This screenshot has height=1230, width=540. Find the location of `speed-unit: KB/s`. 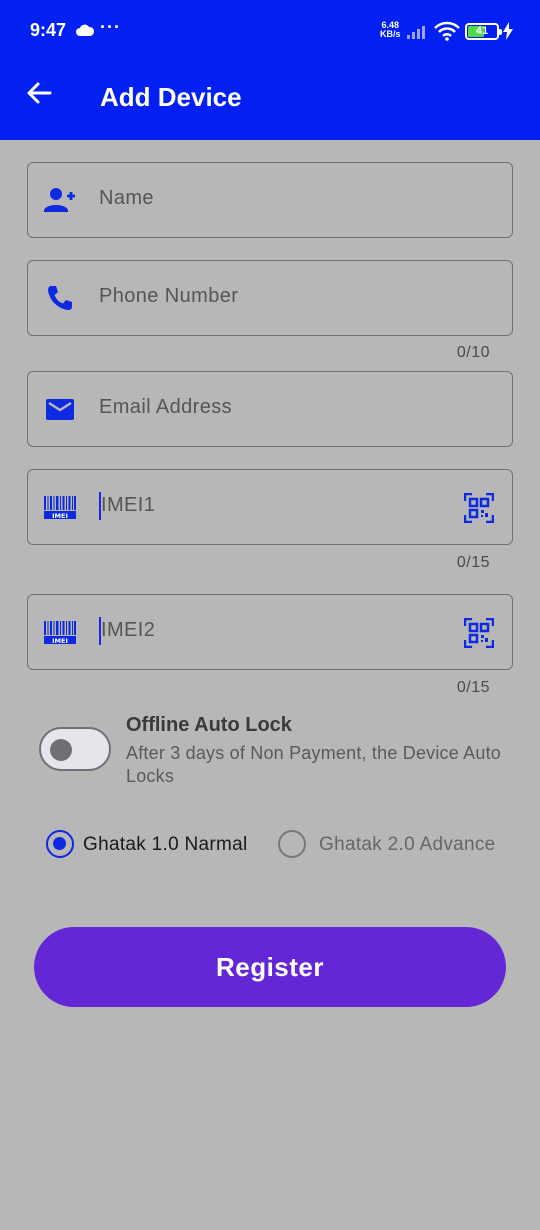

speed-unit: KB/s is located at coordinates (390, 34).